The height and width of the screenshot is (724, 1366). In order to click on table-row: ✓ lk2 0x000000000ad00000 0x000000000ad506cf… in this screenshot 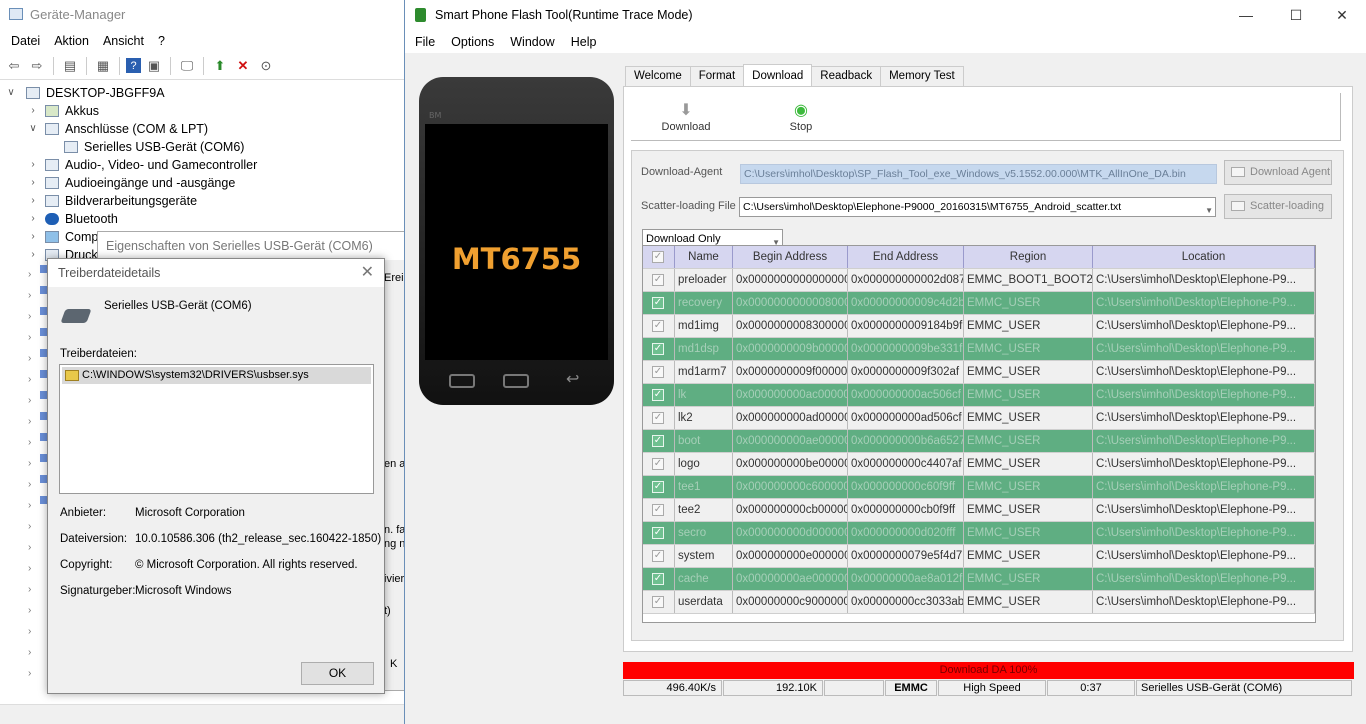, I will do `click(979, 418)`.